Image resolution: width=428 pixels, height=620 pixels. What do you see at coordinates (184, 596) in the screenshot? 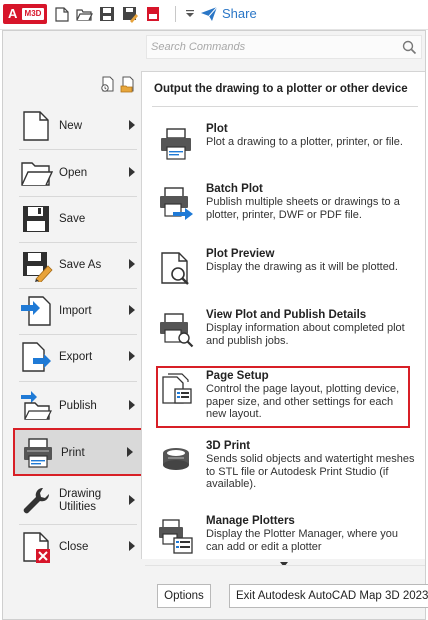
I see `options-button: Options` at bounding box center [184, 596].